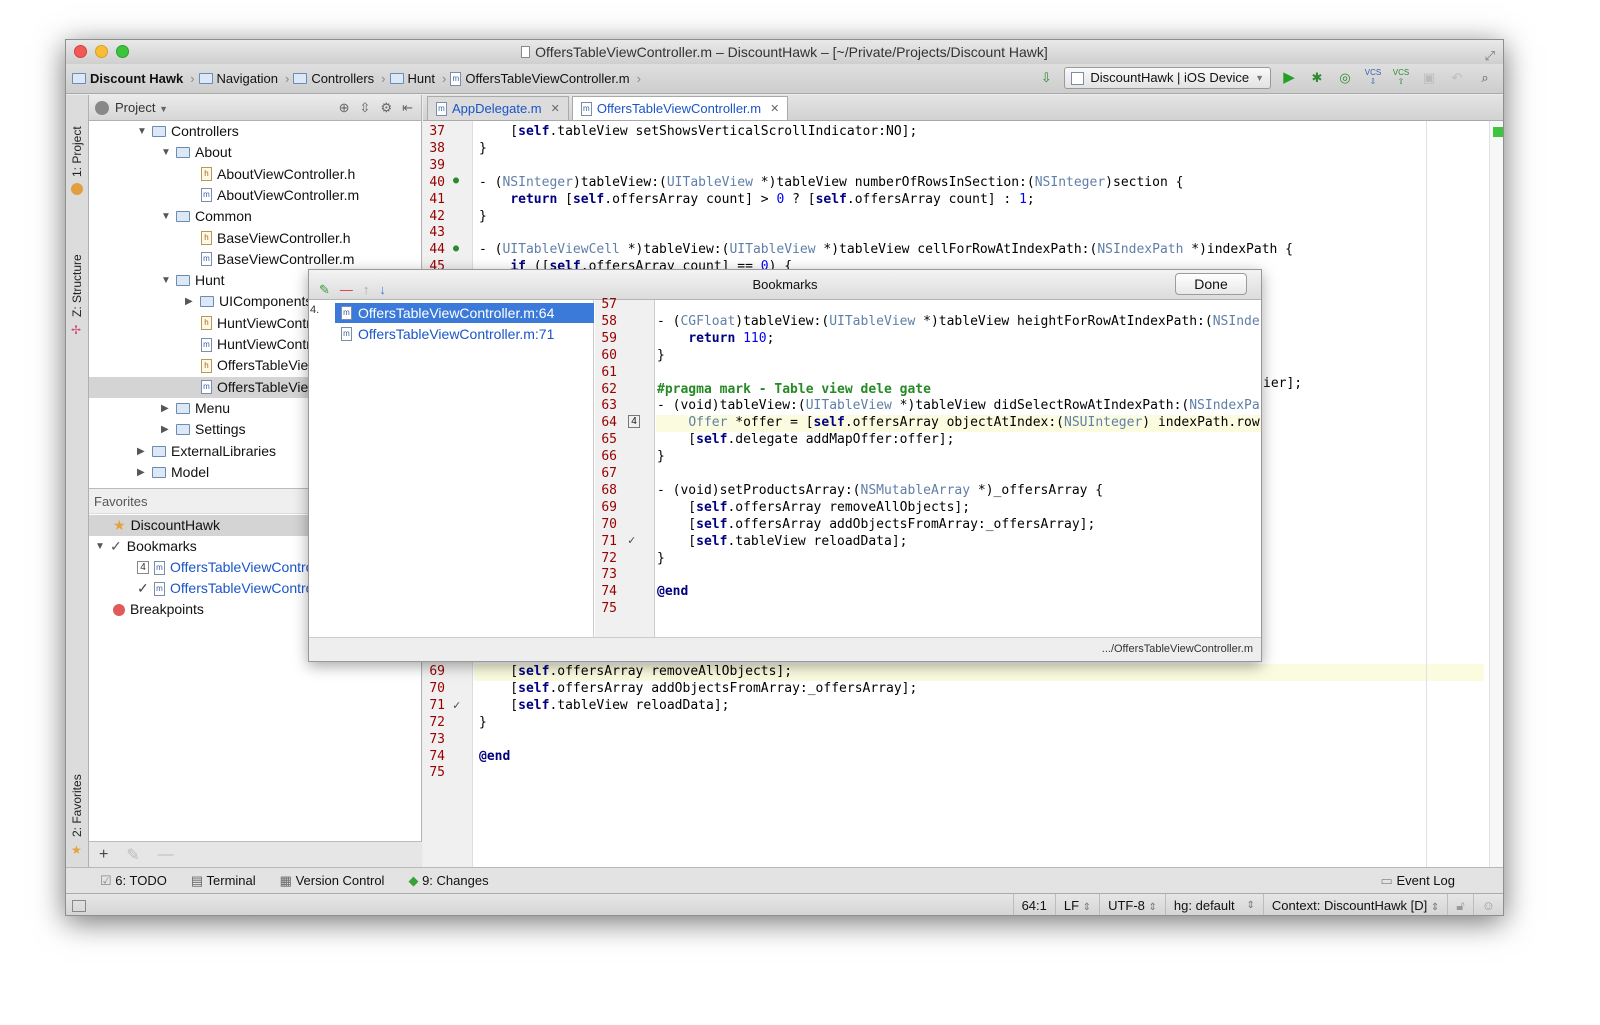 This screenshot has height=1025, width=1600. I want to click on favorites-item-breakpoints: Breakpoints, so click(158, 609).